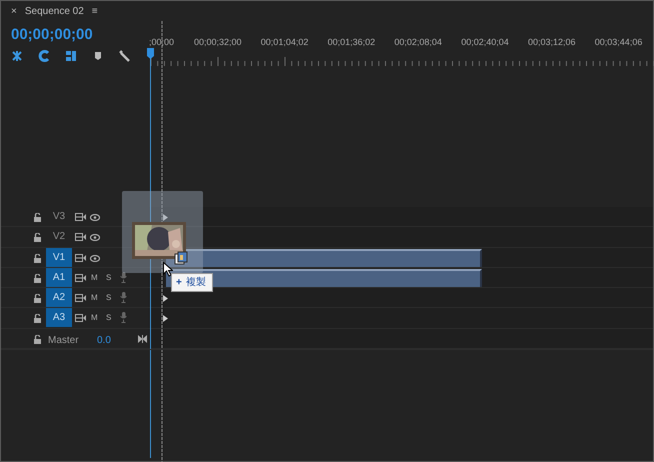 The width and height of the screenshot is (654, 462). What do you see at coordinates (59, 298) in the screenshot?
I see `track-target-button: A2` at bounding box center [59, 298].